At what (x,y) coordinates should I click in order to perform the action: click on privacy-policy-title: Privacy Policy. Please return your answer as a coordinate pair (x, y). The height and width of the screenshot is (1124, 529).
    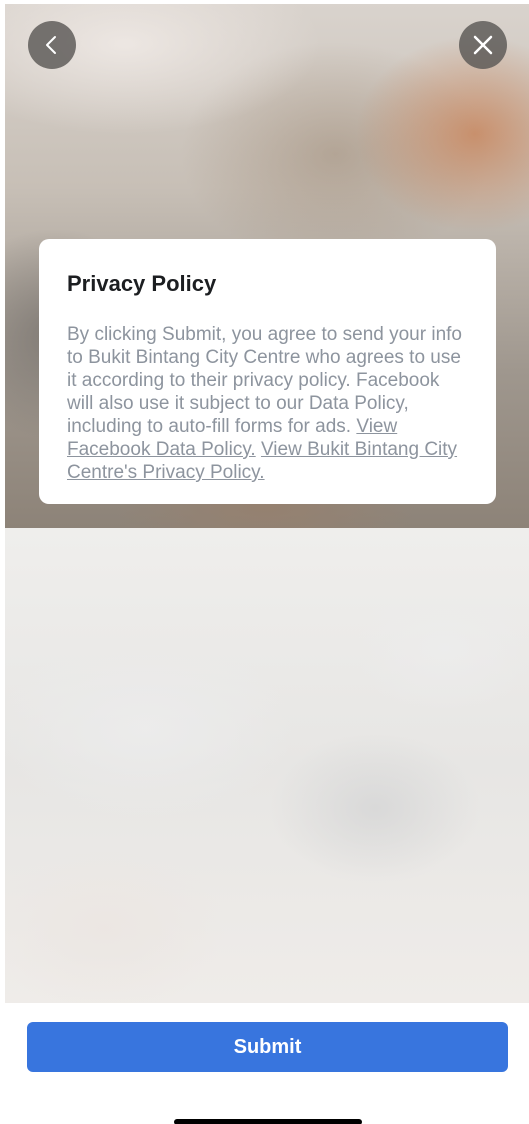
    Looking at the image, I should click on (142, 283).